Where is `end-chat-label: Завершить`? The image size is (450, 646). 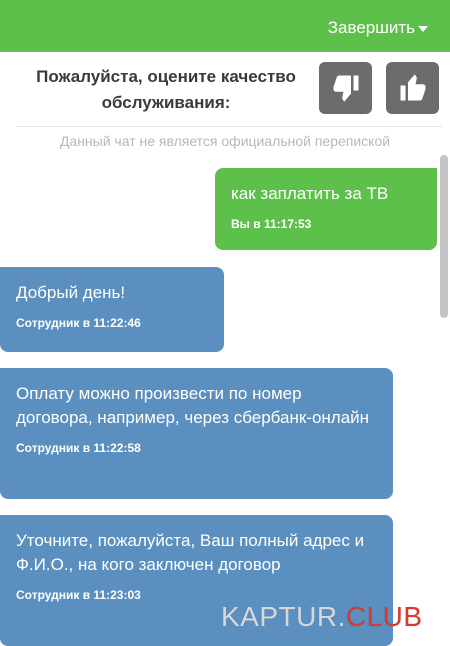 end-chat-label: Завершить is located at coordinates (371, 27).